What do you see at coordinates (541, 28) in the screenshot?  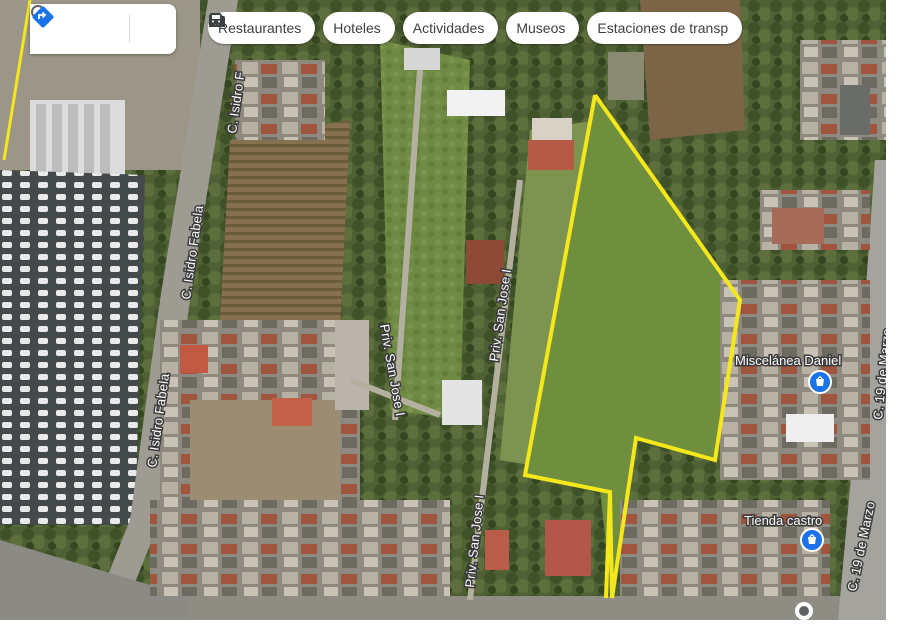 I see `chip-label: Museos` at bounding box center [541, 28].